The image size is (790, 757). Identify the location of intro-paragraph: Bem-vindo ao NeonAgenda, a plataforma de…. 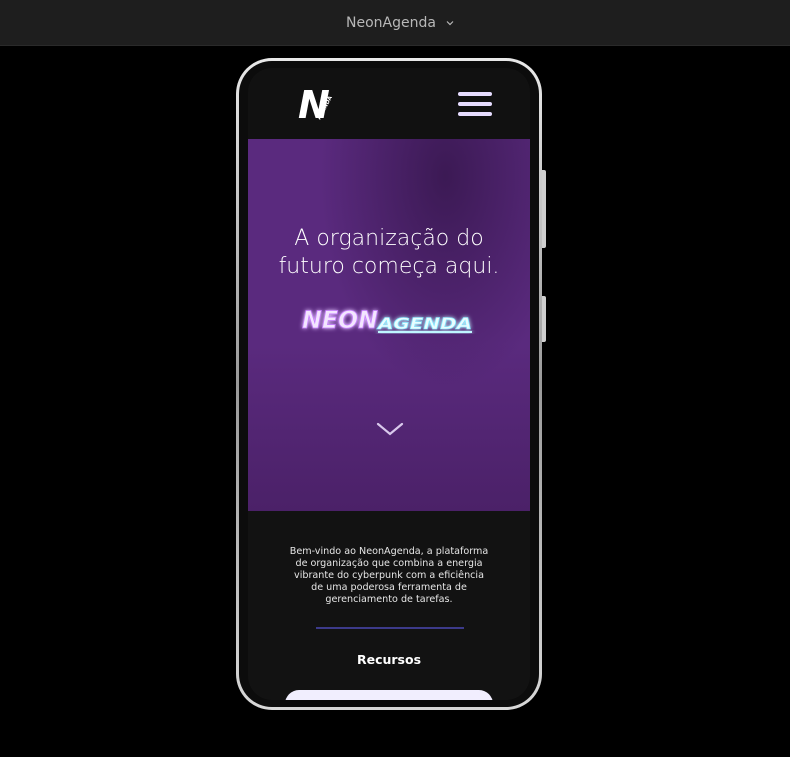
(389, 575).